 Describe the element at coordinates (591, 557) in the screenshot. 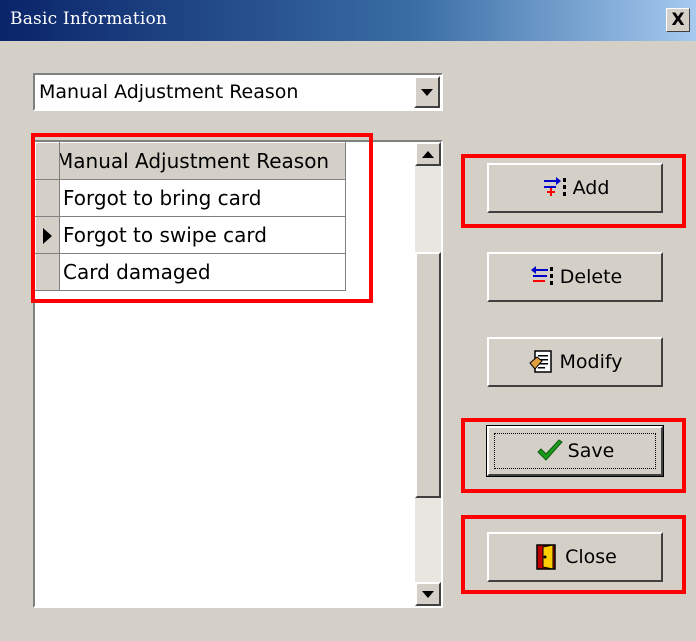

I see `close-button-label: Close` at that location.